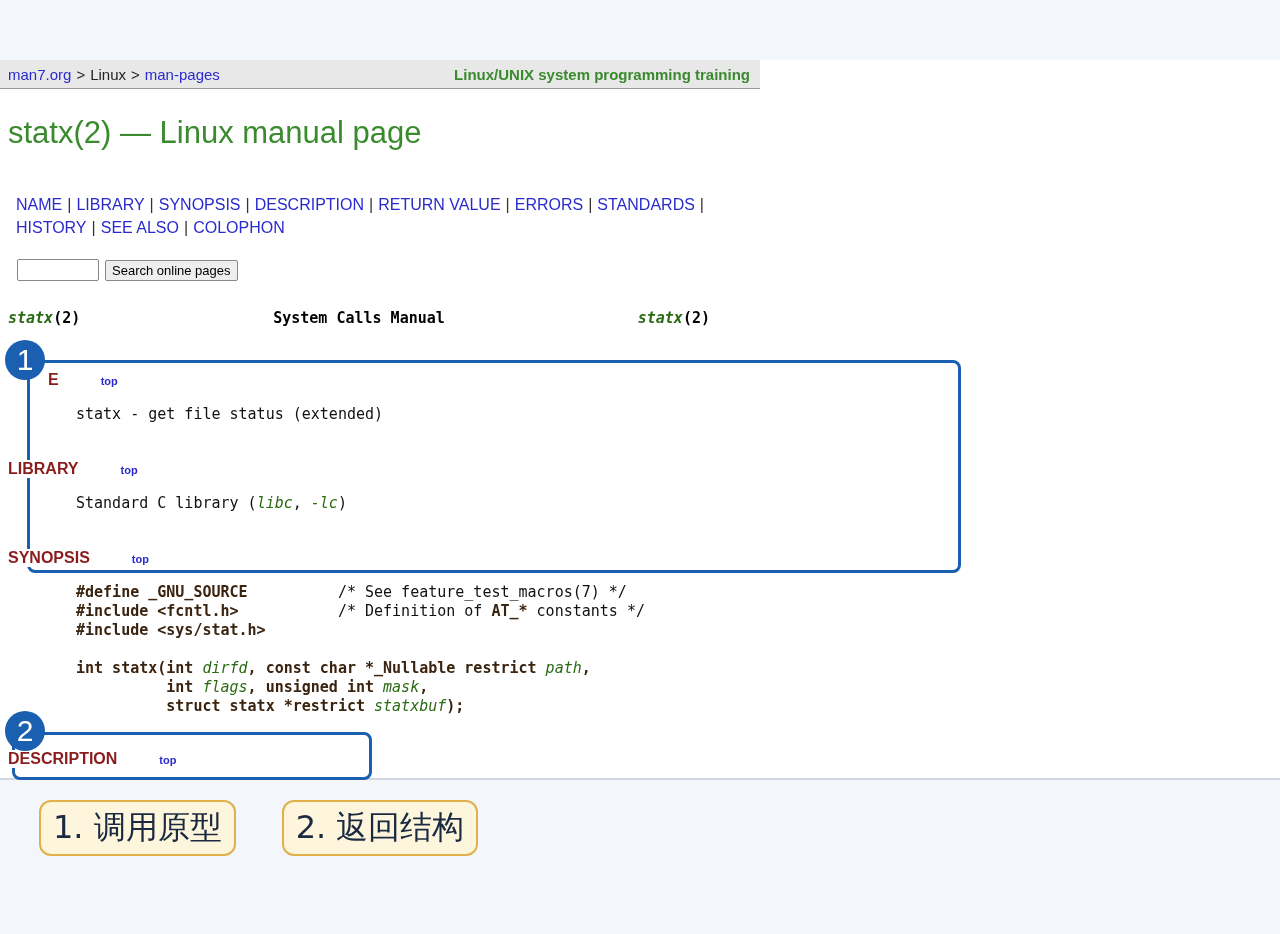  I want to click on breadcrumb-text: Linux, so click(108, 74).